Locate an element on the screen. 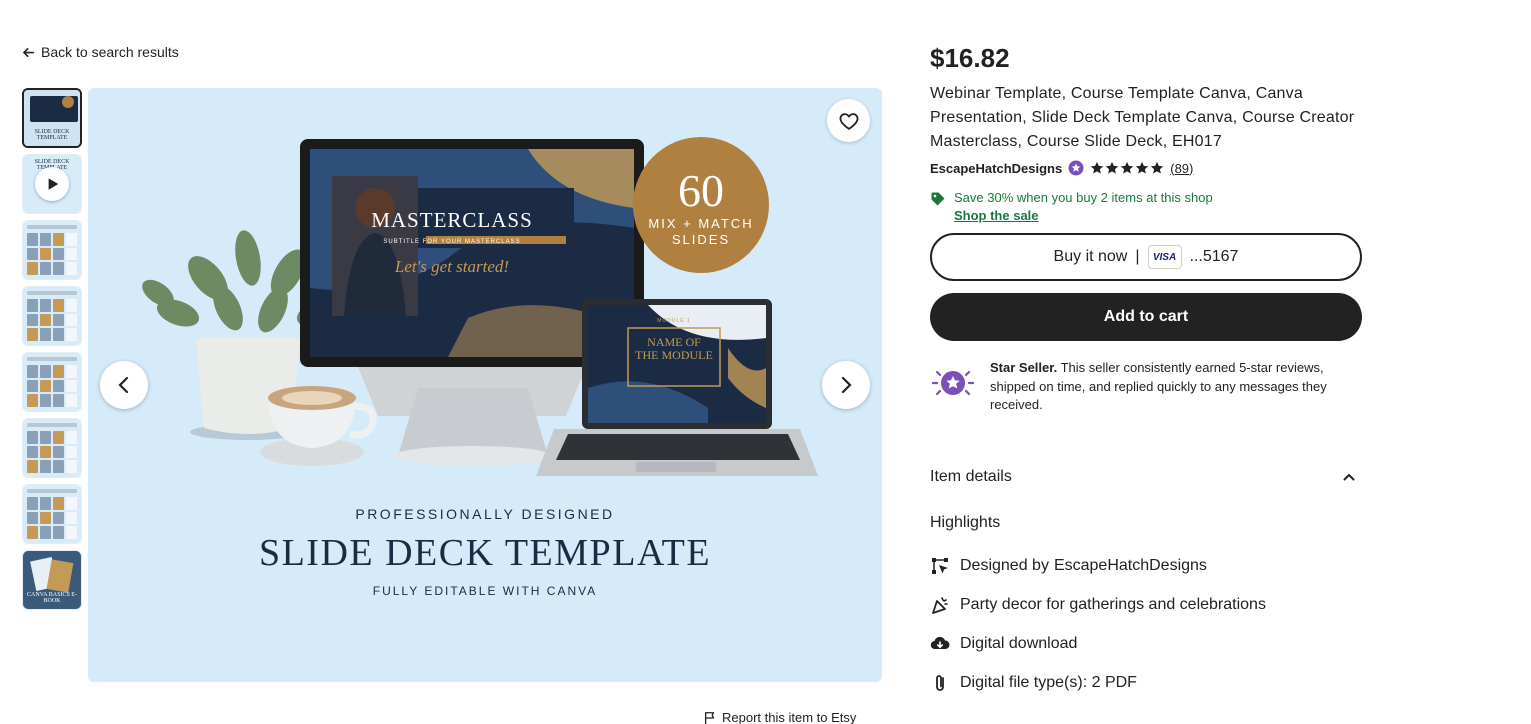 This screenshot has height=724, width=1531. party-popper-icon is located at coordinates (940, 605).